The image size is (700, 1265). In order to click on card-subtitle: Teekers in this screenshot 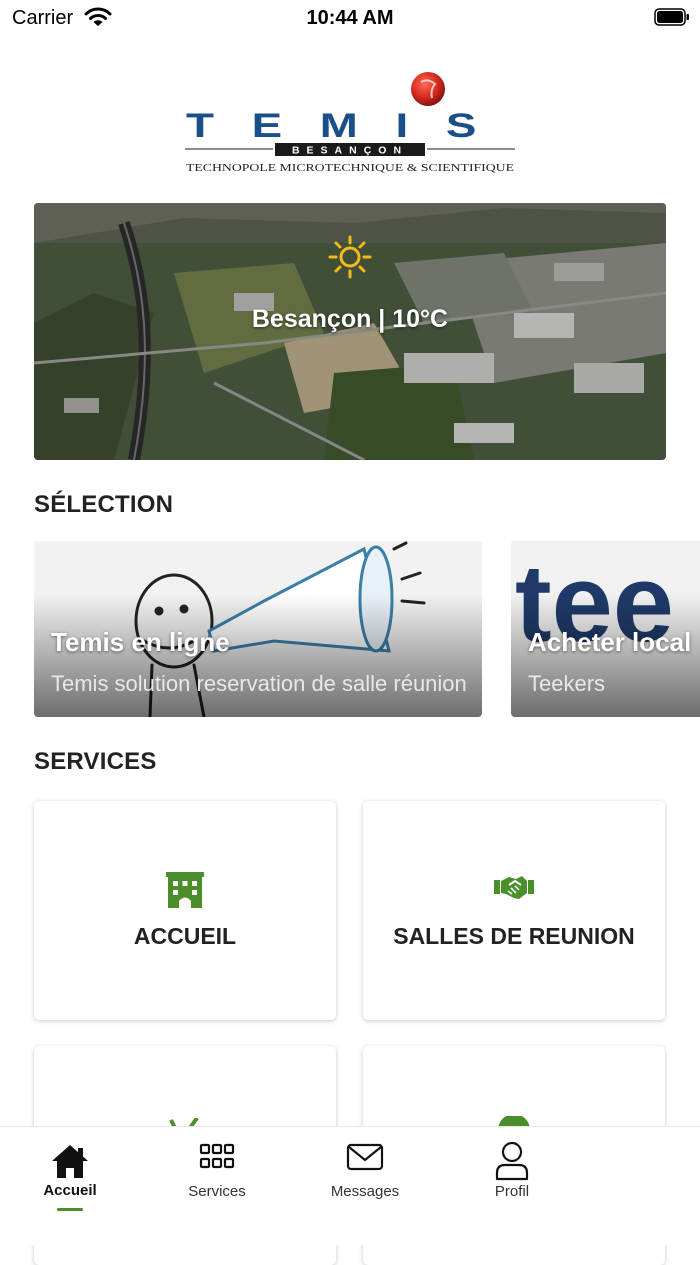, I will do `click(567, 683)`.